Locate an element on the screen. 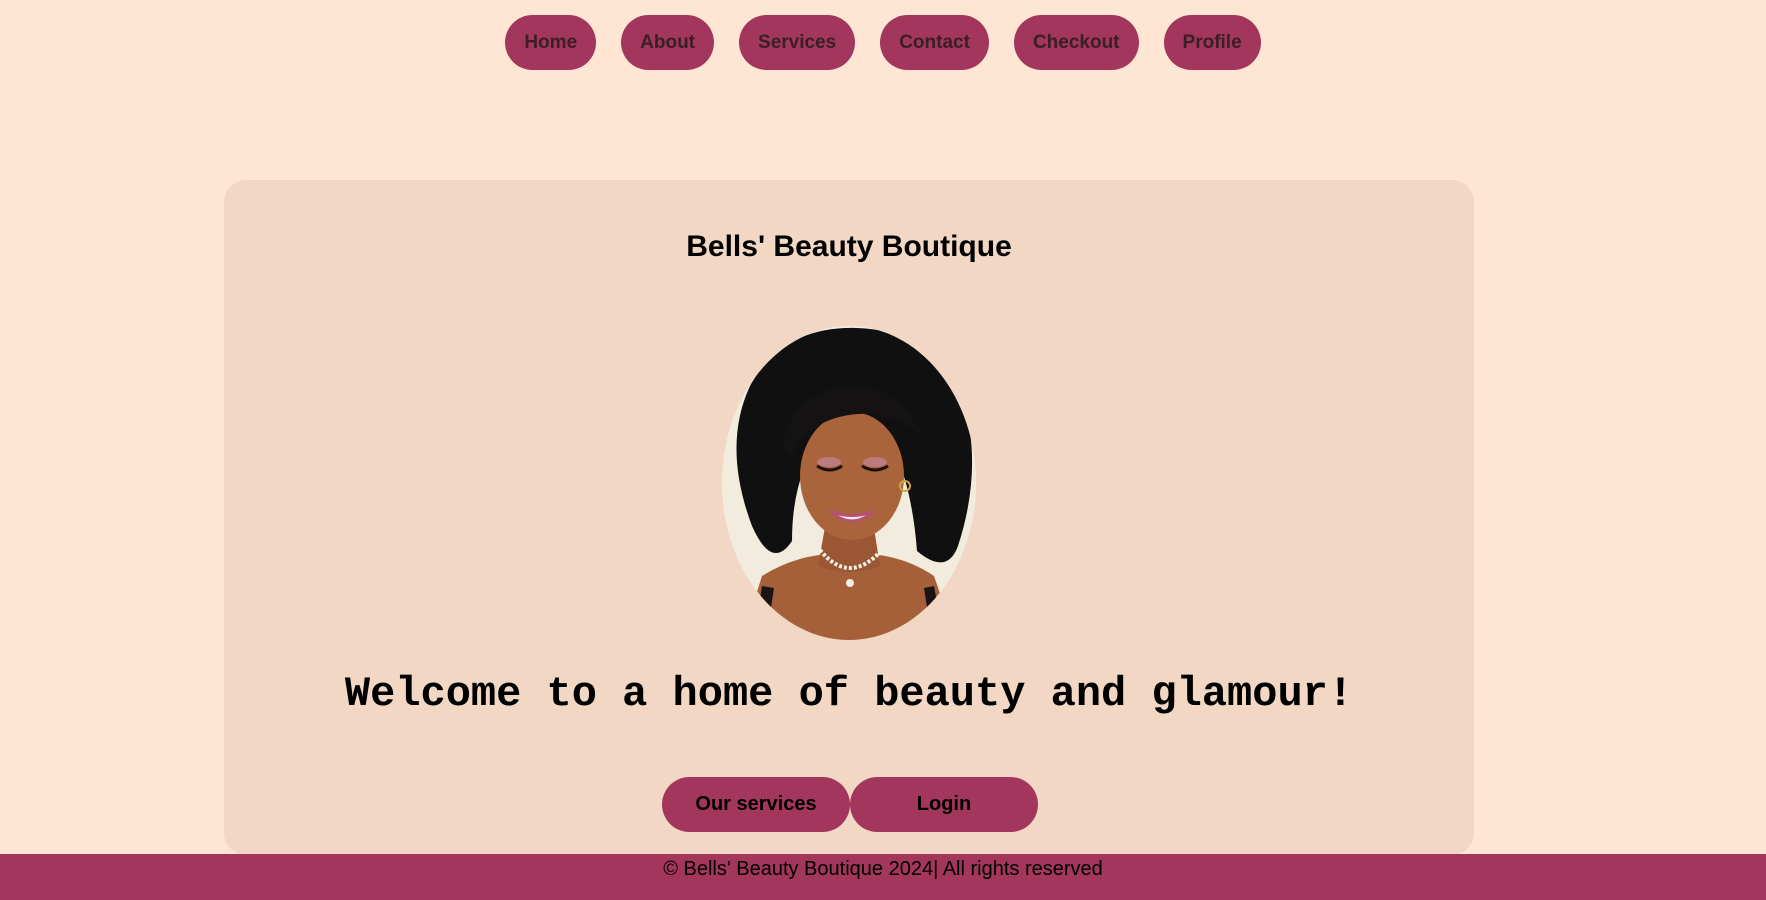  nav-profile-button: Profile is located at coordinates (1212, 42).